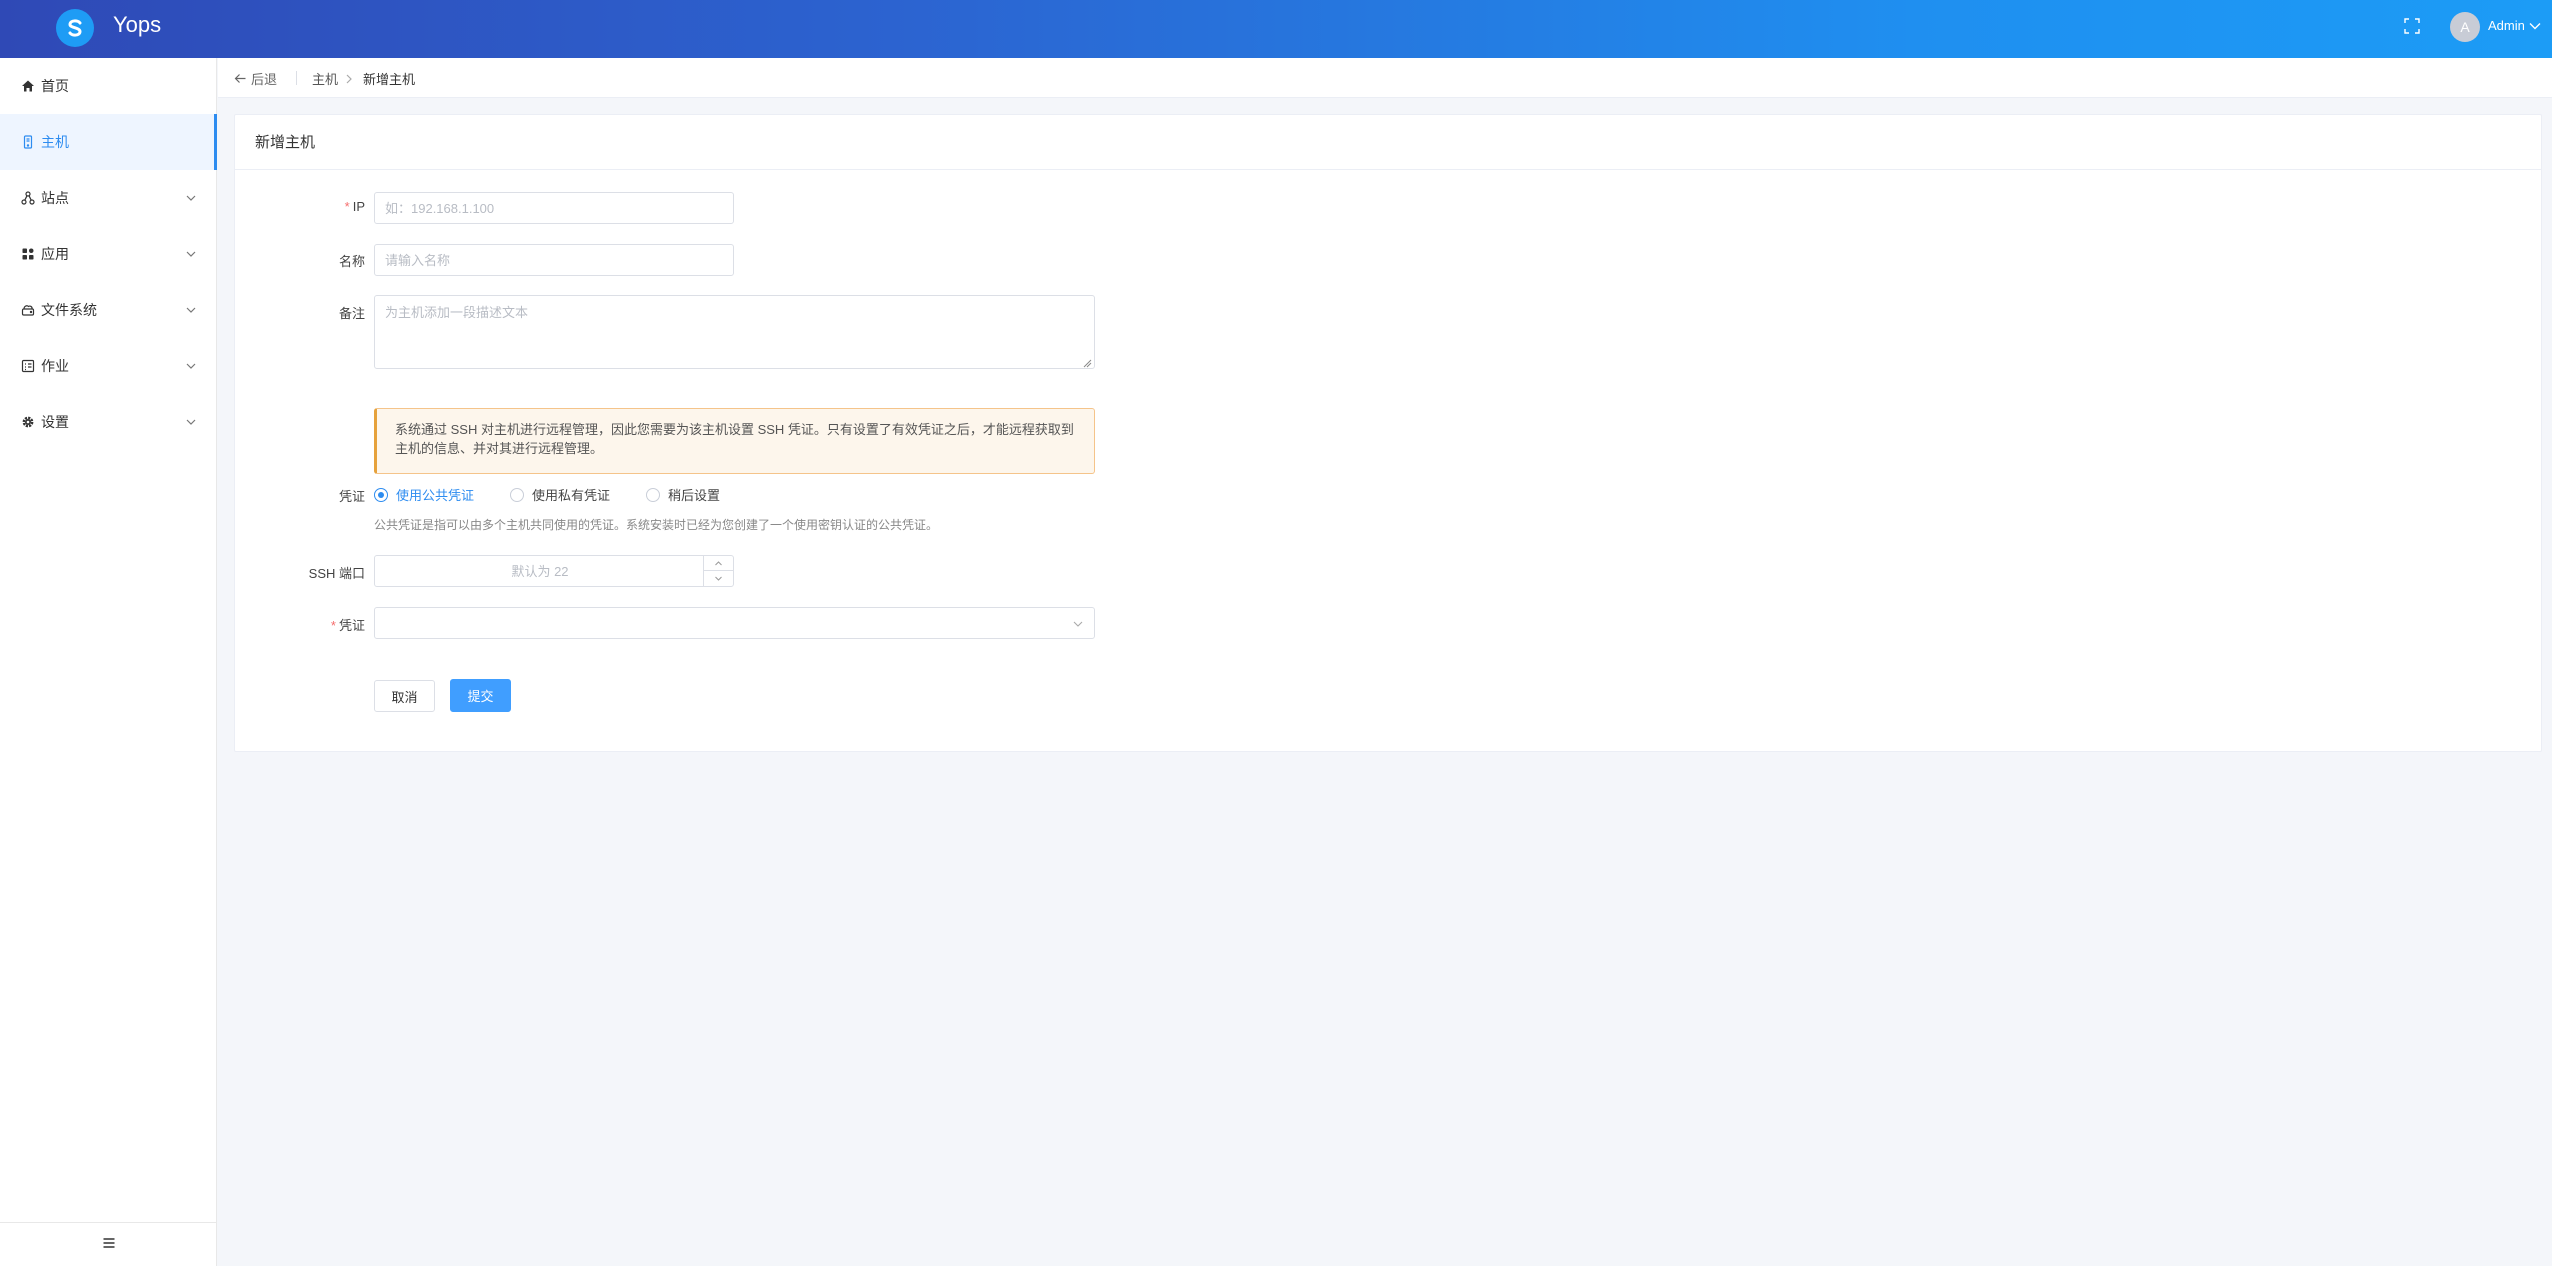  Describe the element at coordinates (28, 254) in the screenshot. I see `apps-icon` at that location.